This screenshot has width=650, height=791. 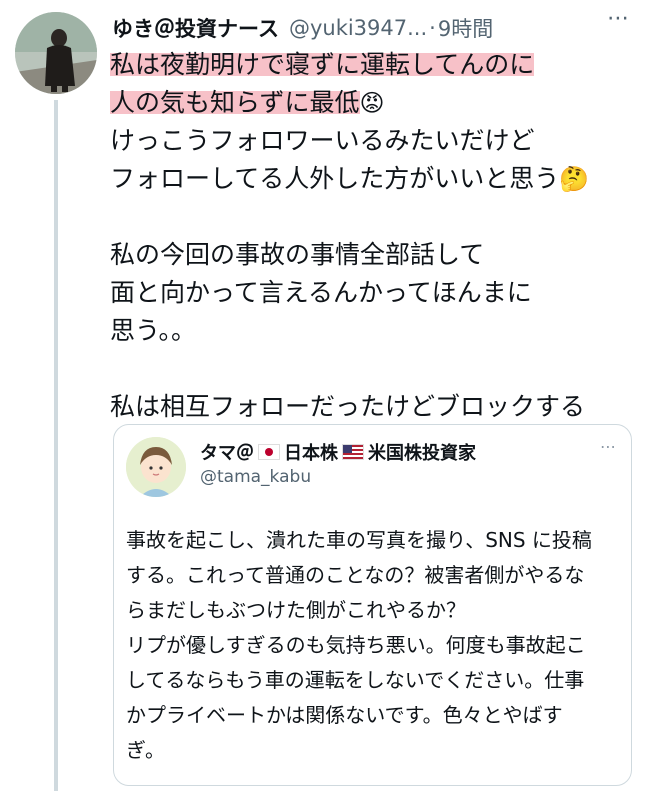 I want to click on more-options-icon: ⋯, so click(x=618, y=18).